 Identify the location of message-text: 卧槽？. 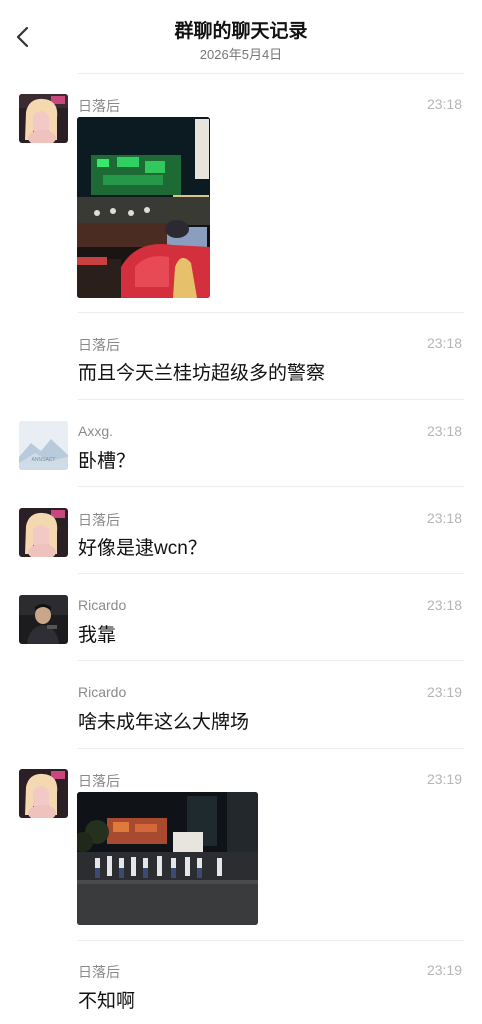
(107, 461).